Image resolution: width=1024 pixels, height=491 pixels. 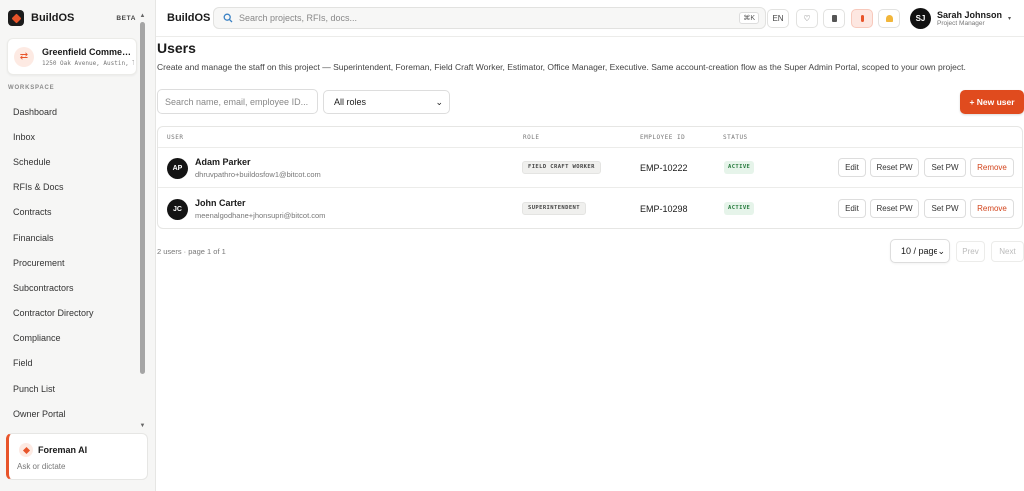 I want to click on shield-button: ♡, so click(x=807, y=18).